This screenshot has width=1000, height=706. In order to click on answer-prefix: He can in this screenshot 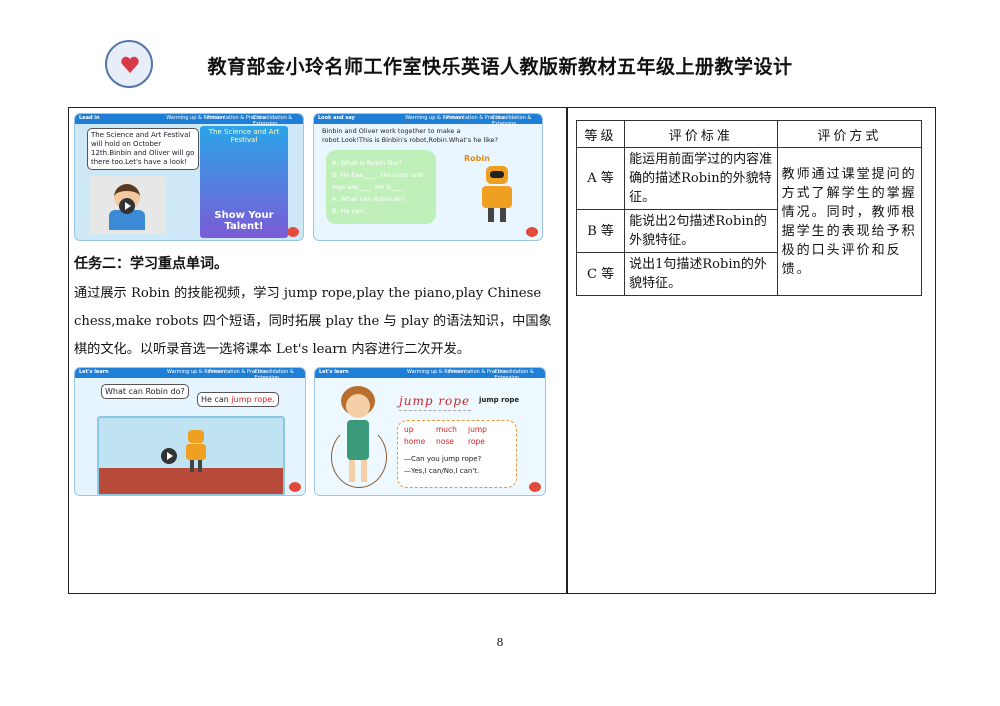, I will do `click(216, 399)`.